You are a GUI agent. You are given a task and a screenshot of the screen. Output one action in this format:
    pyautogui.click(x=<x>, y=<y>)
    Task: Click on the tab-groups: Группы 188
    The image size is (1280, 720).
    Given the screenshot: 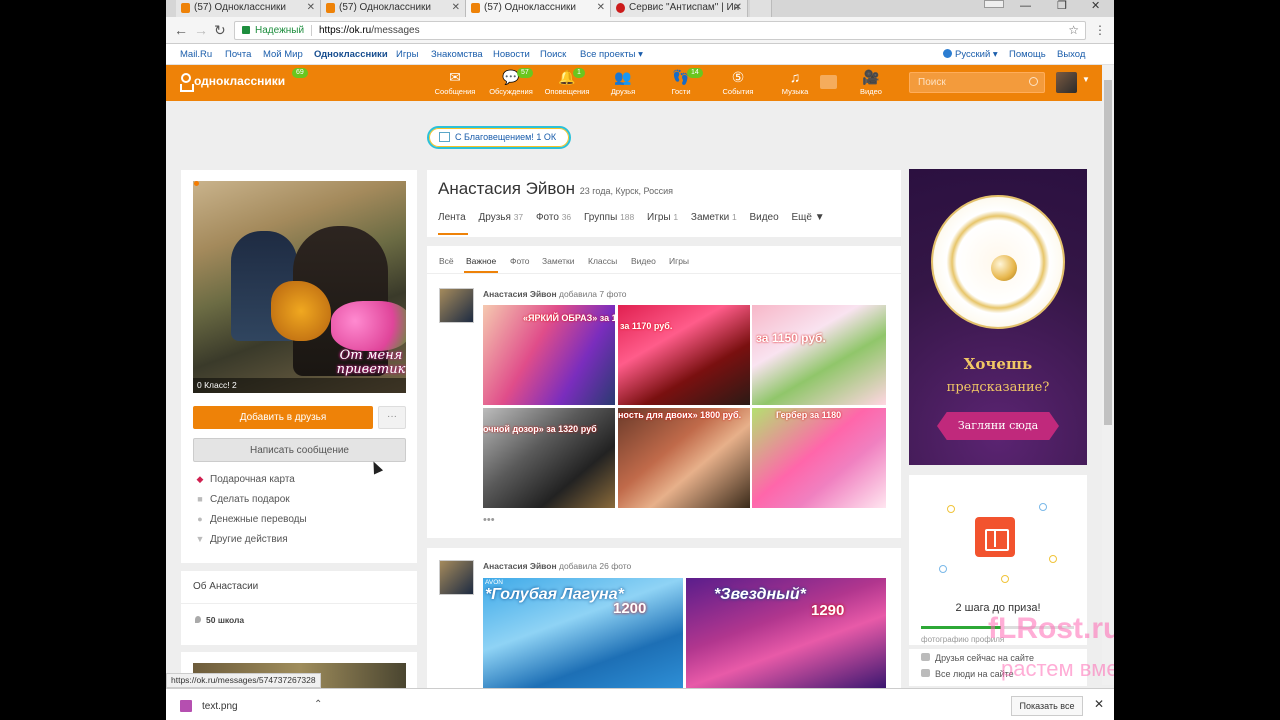 What is the action you would take?
    pyautogui.click(x=609, y=217)
    